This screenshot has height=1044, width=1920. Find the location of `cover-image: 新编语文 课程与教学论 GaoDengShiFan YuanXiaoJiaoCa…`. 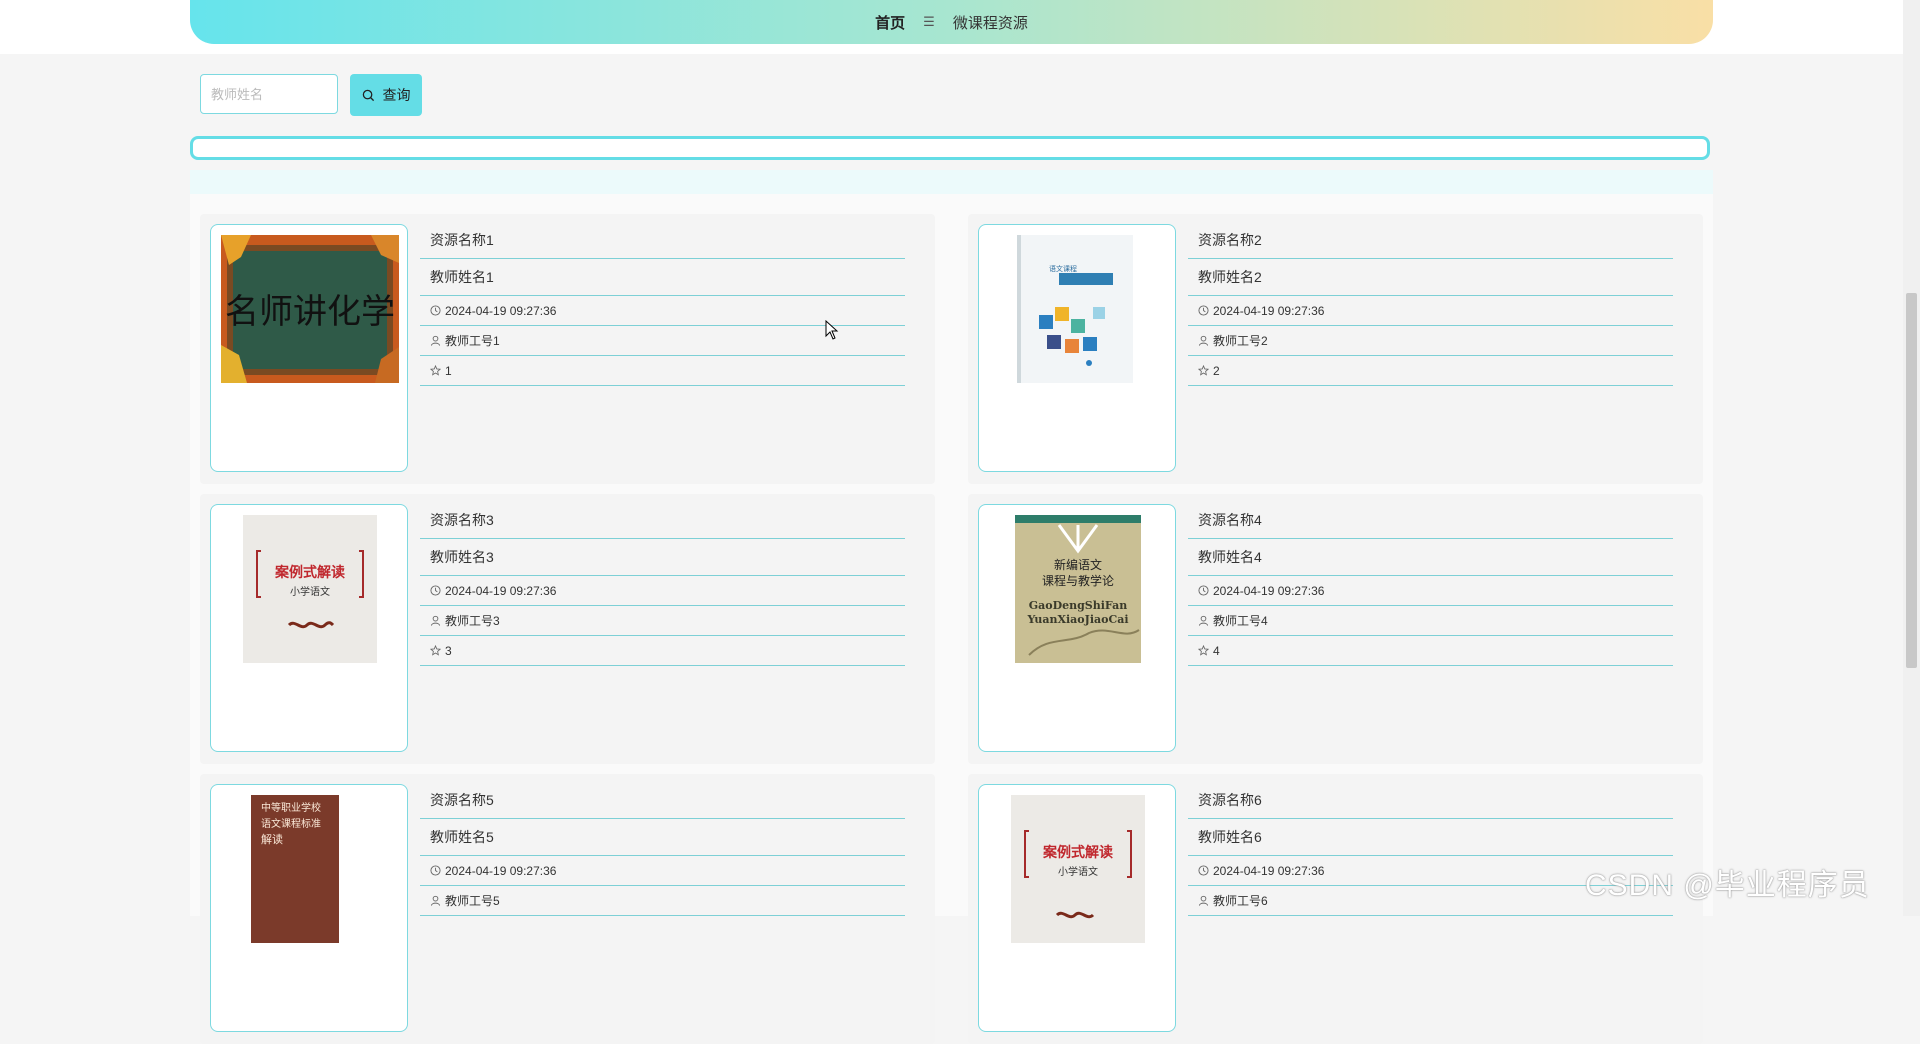

cover-image: 新编语文 课程与教学论 GaoDengShiFan YuanXiaoJiaoCa… is located at coordinates (1078, 589).